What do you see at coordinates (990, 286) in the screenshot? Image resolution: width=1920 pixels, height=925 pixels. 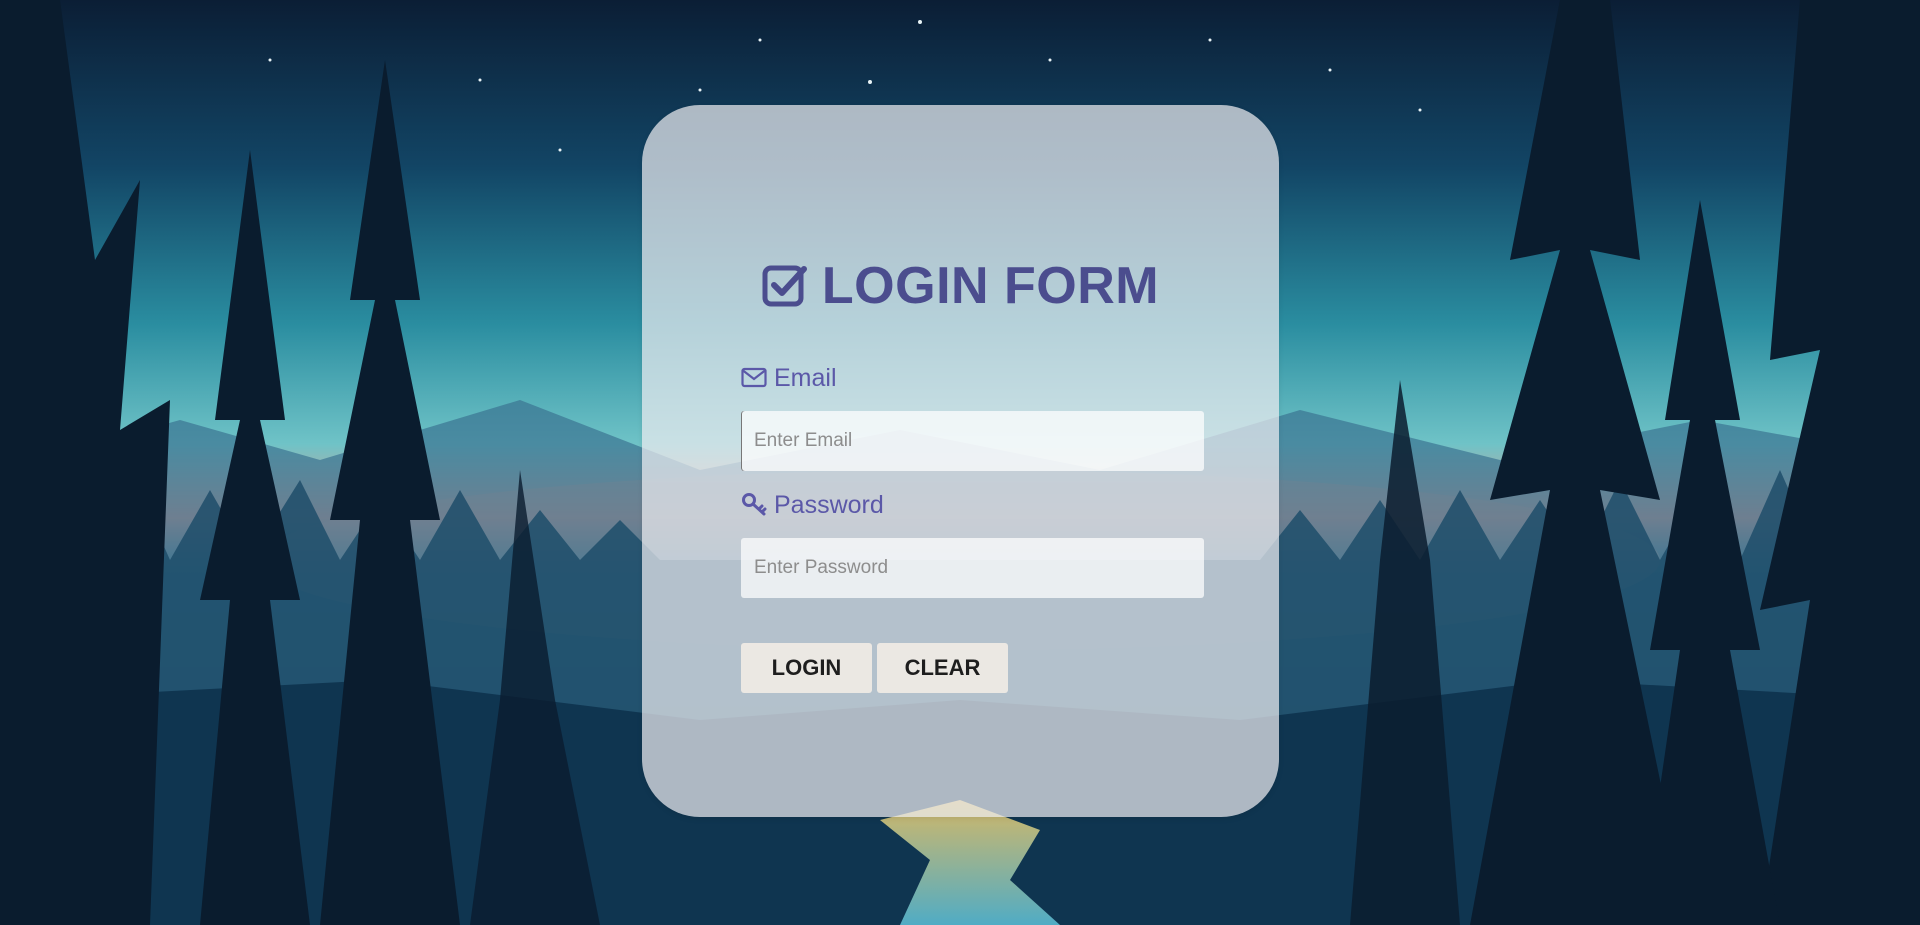 I see `form-title-text: LOGIN FORM` at bounding box center [990, 286].